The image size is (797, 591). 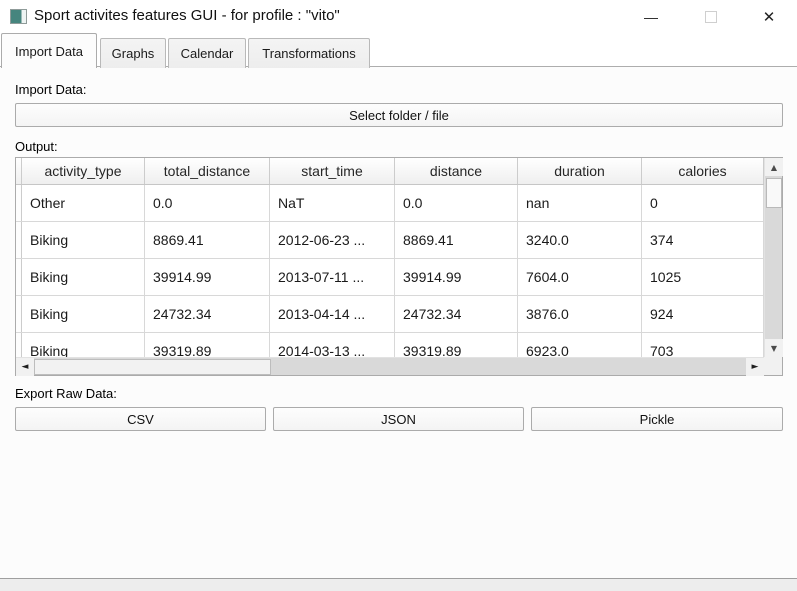 What do you see at coordinates (83, 171) in the screenshot?
I see `column-header-activity-type: activity_type` at bounding box center [83, 171].